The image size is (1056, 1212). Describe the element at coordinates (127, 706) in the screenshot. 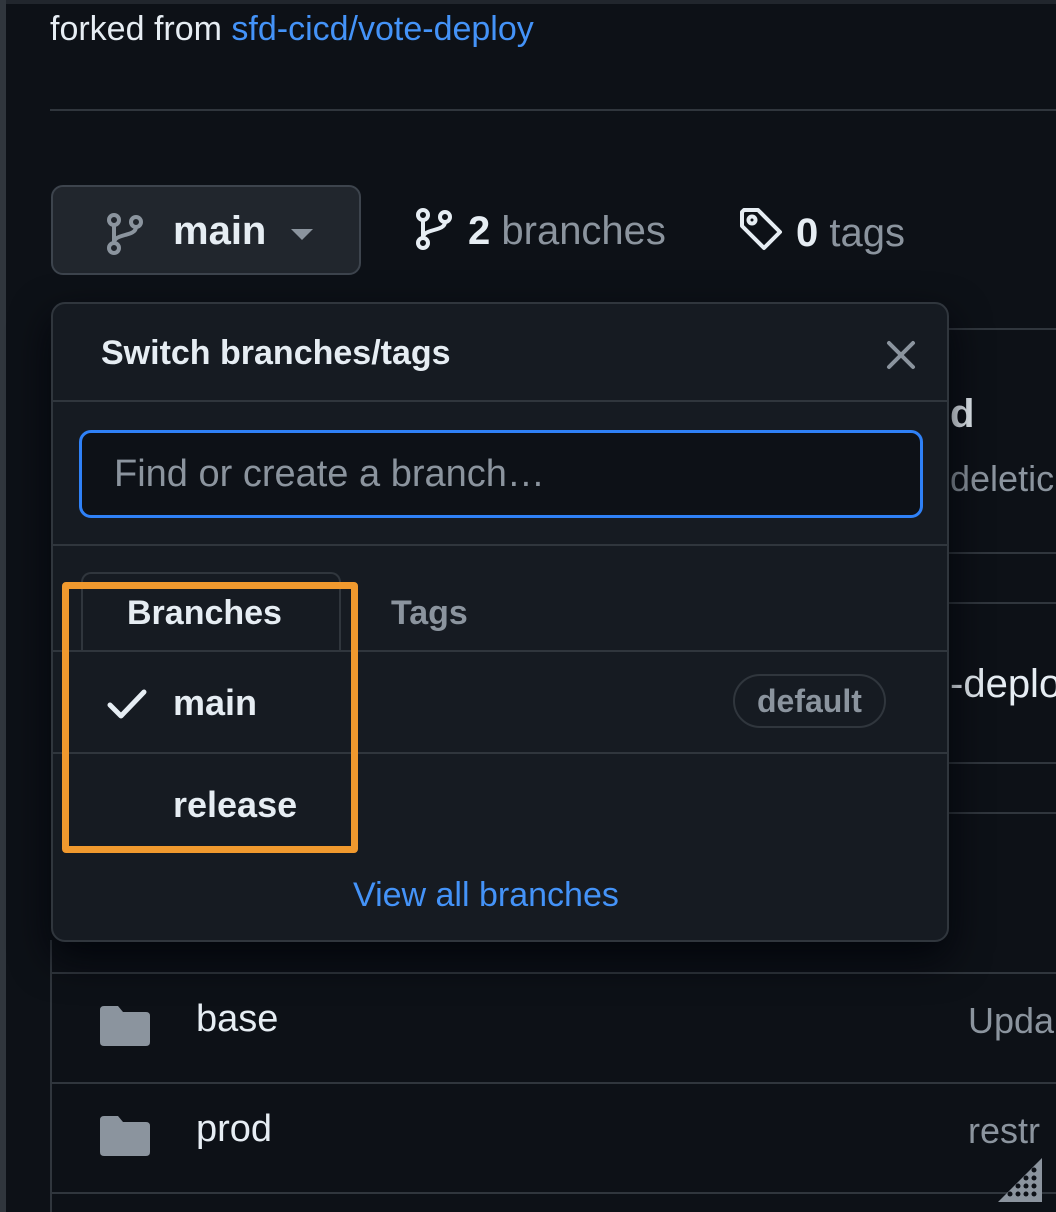

I see `check-icon` at that location.